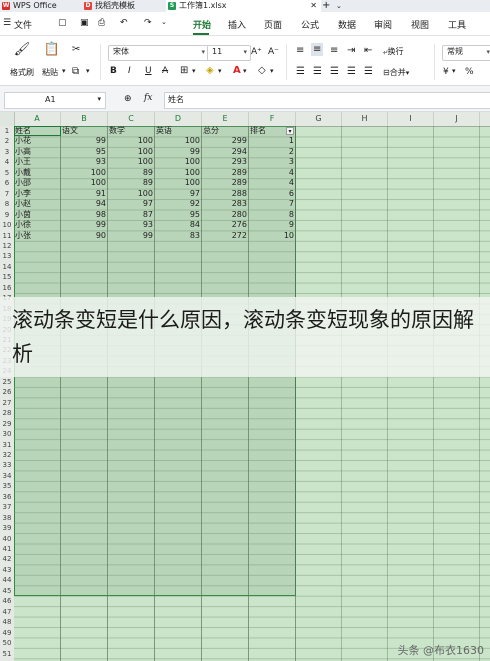 The image size is (490, 661). What do you see at coordinates (37, 194) in the screenshot?
I see `table-cell: 小李` at bounding box center [37, 194].